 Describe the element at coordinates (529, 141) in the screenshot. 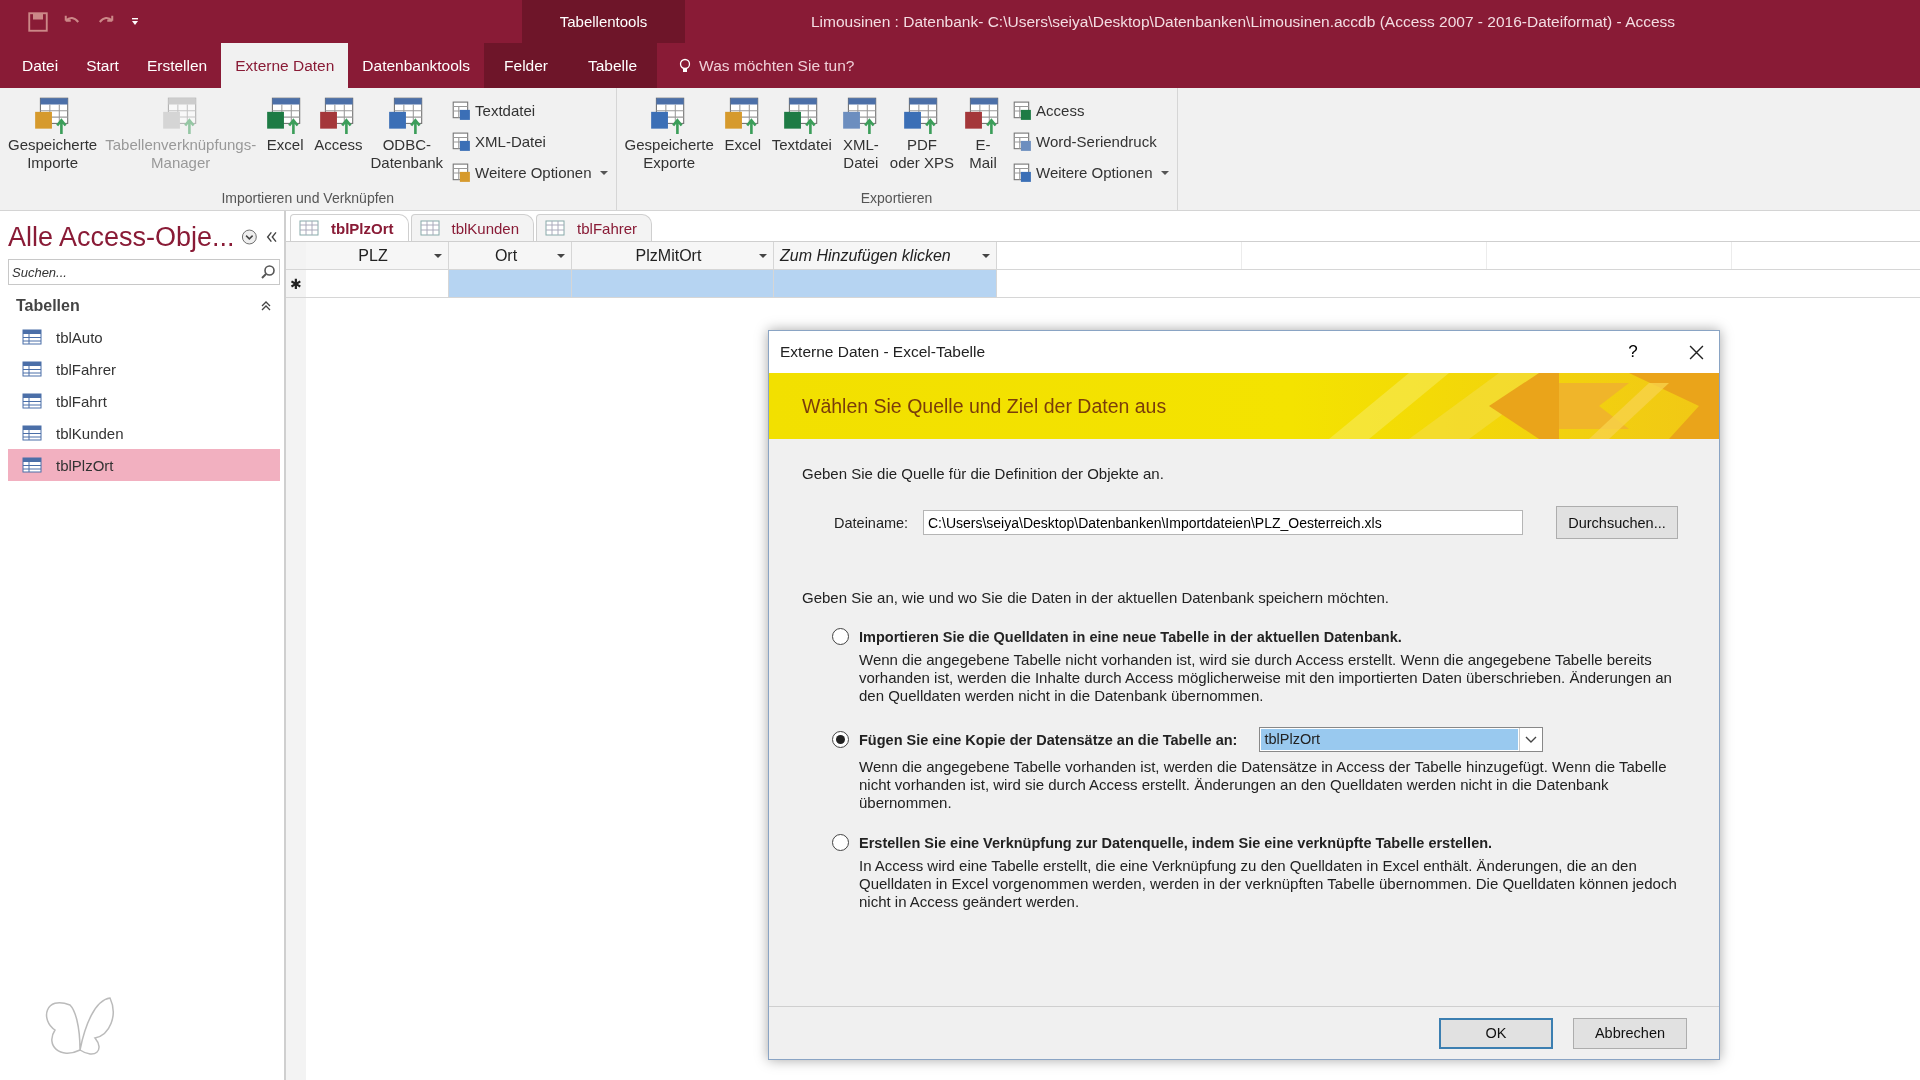

I see `ribbon-button: XML-Datei` at that location.